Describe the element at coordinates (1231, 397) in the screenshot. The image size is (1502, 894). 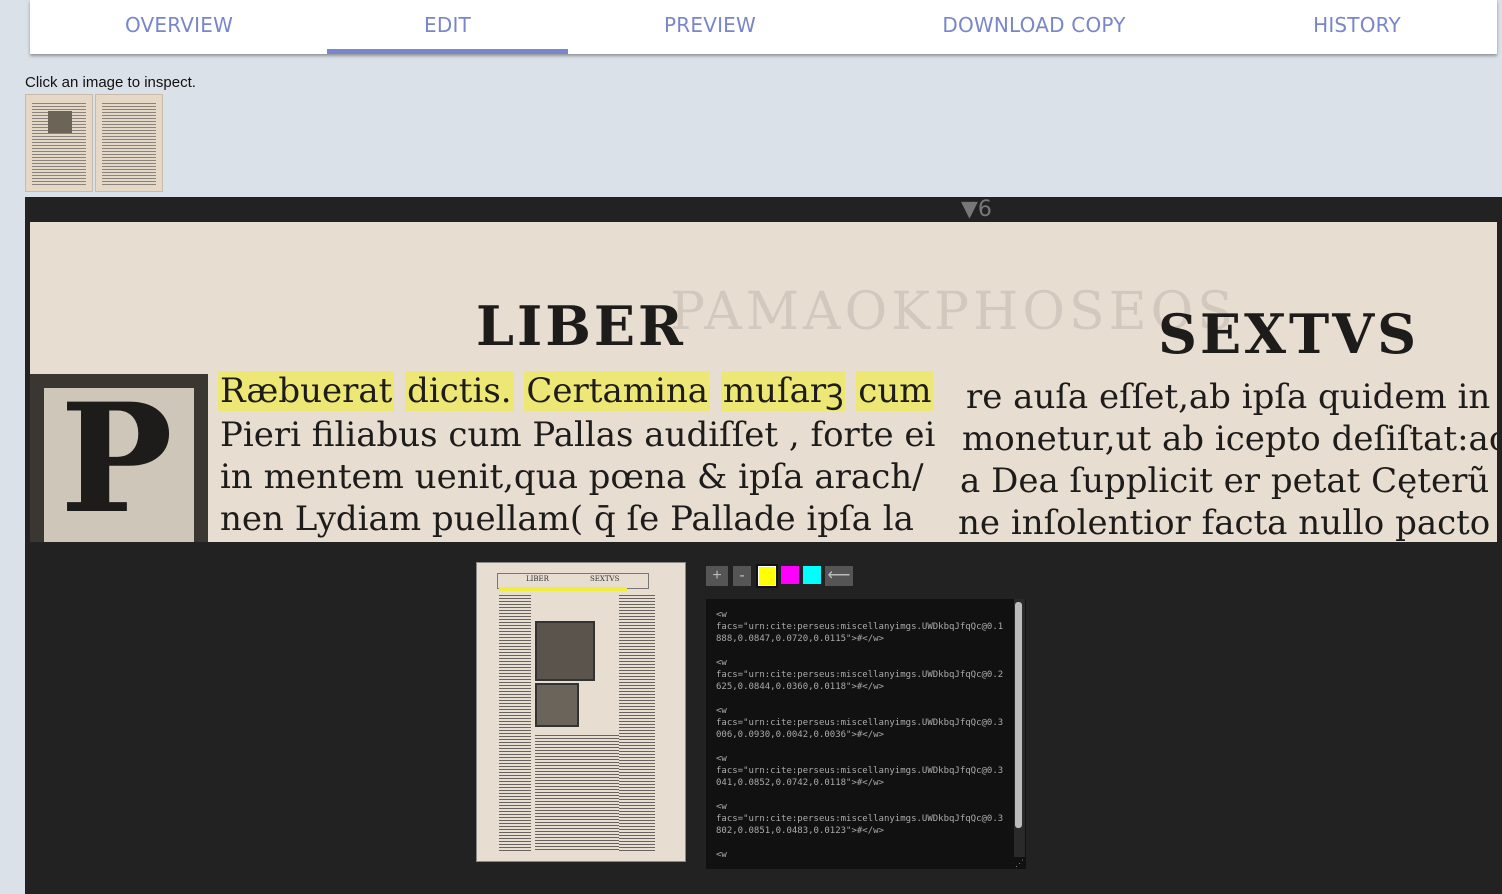
I see `text-line: re auſa eſſet,ab ipſa quidem in V` at that location.